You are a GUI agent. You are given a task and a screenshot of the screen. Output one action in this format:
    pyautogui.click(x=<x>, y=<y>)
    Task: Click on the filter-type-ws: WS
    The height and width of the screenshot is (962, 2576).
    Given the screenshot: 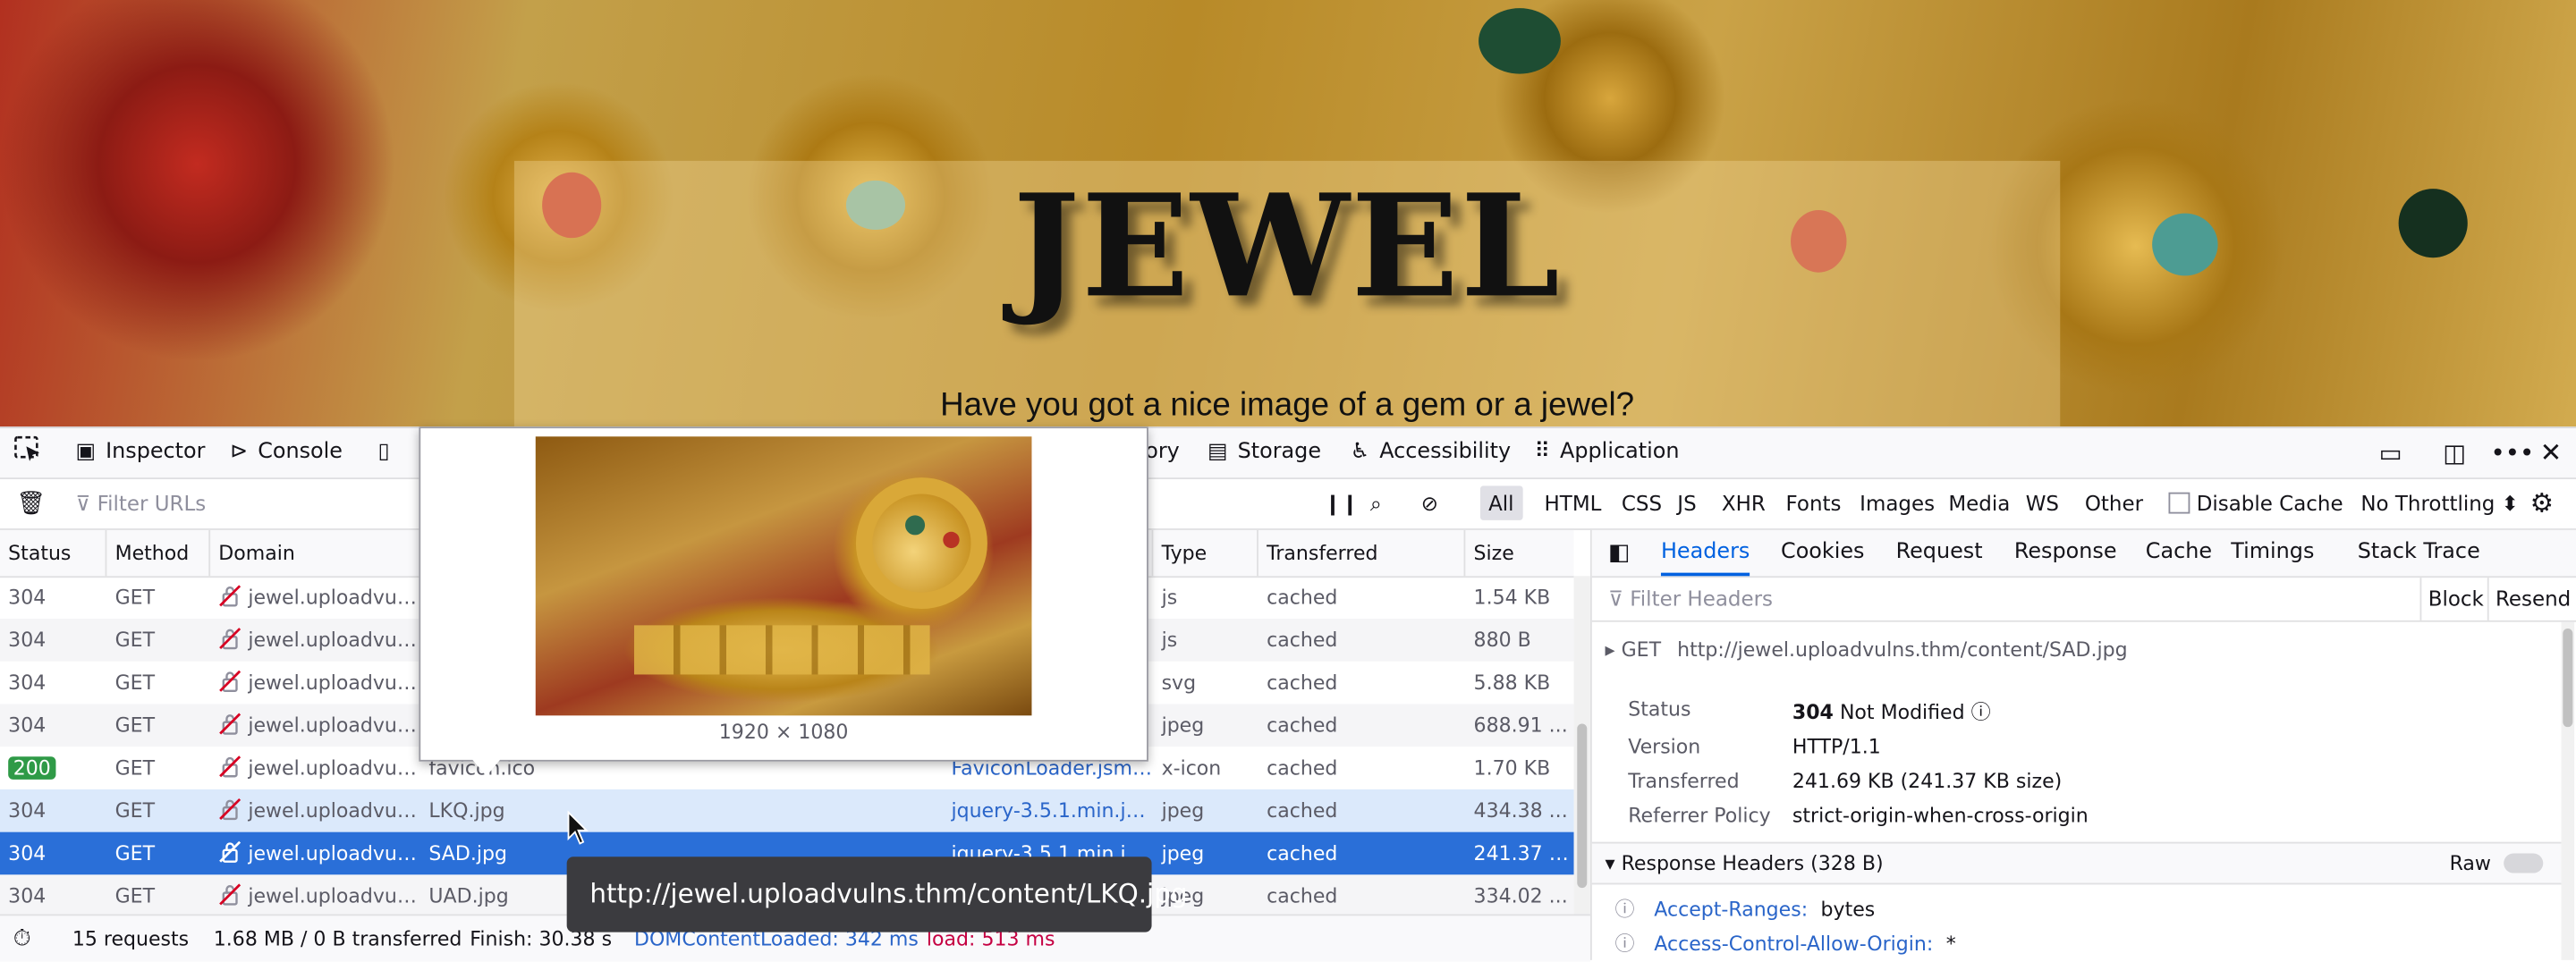 What is the action you would take?
    pyautogui.click(x=2043, y=503)
    